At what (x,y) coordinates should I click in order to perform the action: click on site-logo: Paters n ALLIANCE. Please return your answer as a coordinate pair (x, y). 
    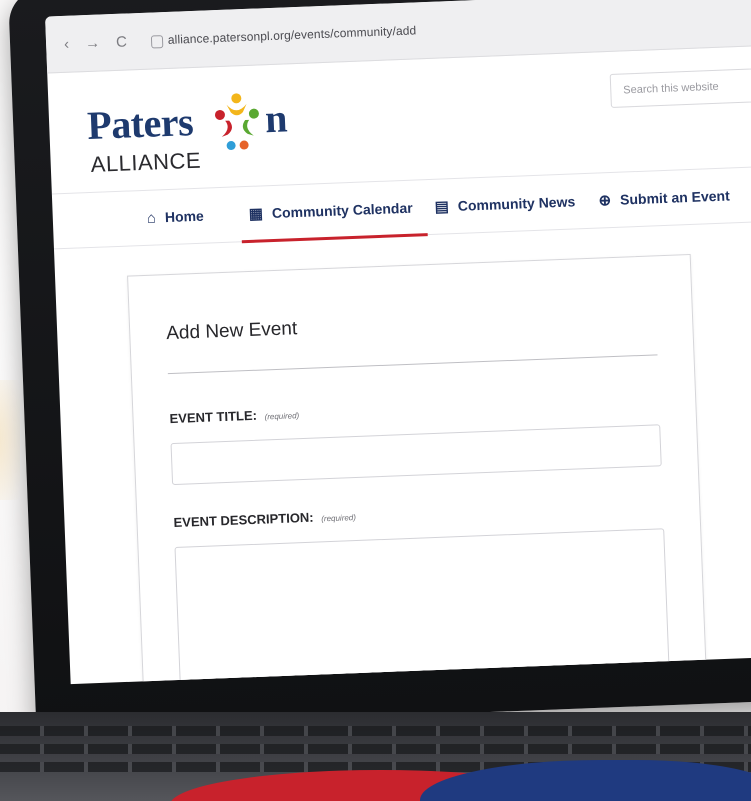
    Looking at the image, I should click on (197, 142).